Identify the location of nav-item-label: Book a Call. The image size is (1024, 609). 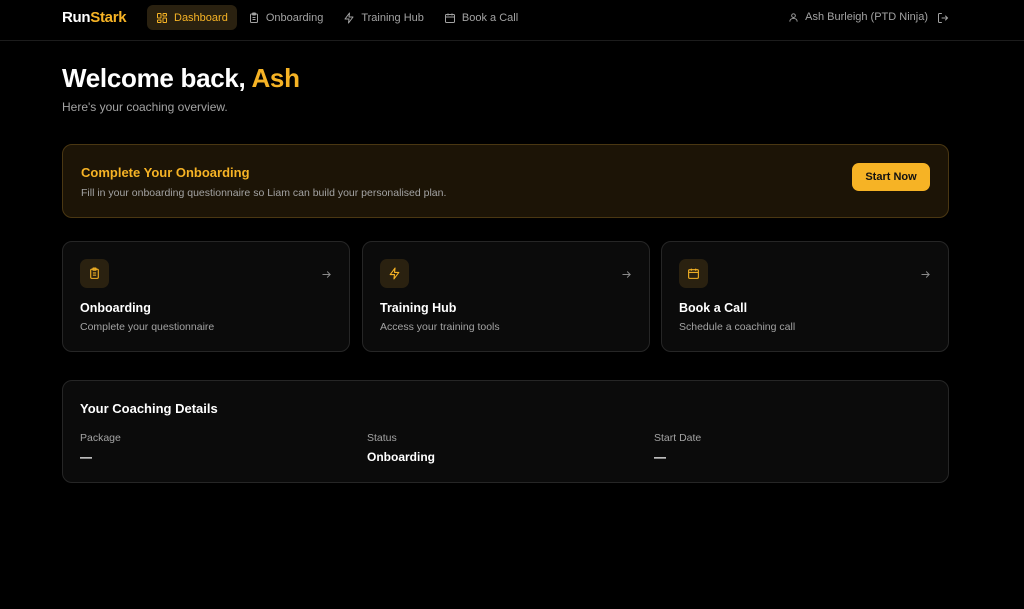
(490, 17).